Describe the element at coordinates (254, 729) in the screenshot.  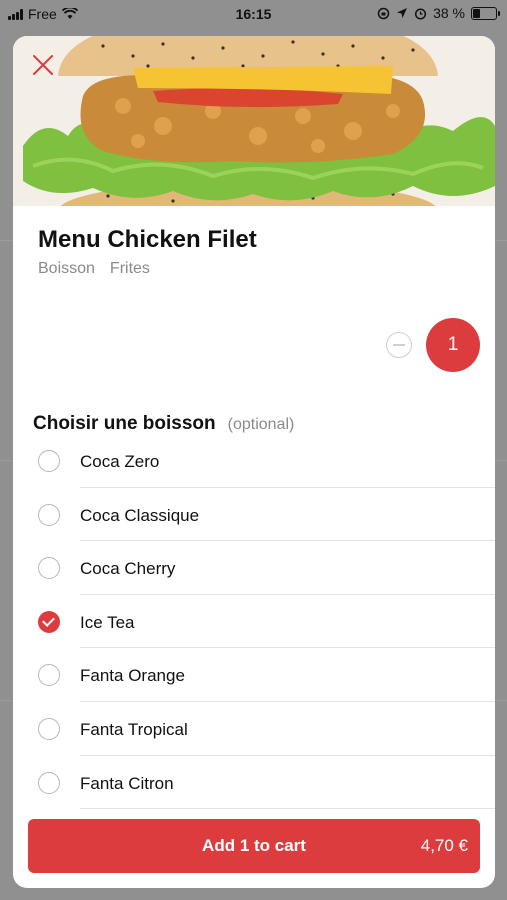
I see `drink-option: Fanta Tropical` at that location.